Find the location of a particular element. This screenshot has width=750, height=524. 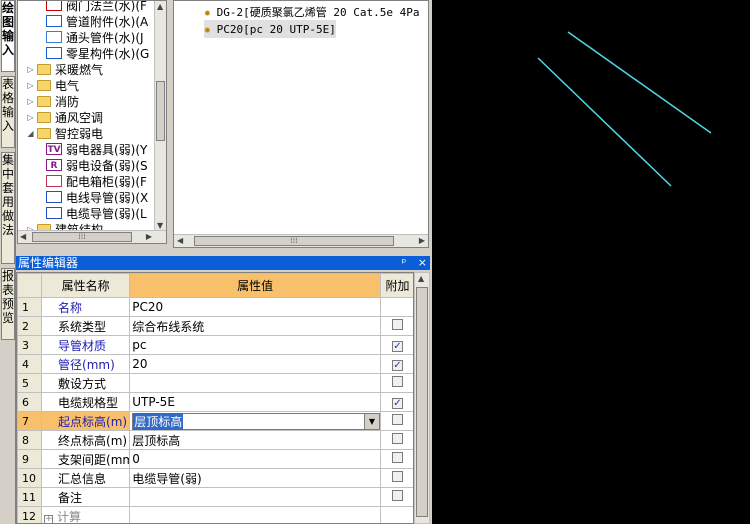

chevron-down-icon: ▼ is located at coordinates (371, 421).